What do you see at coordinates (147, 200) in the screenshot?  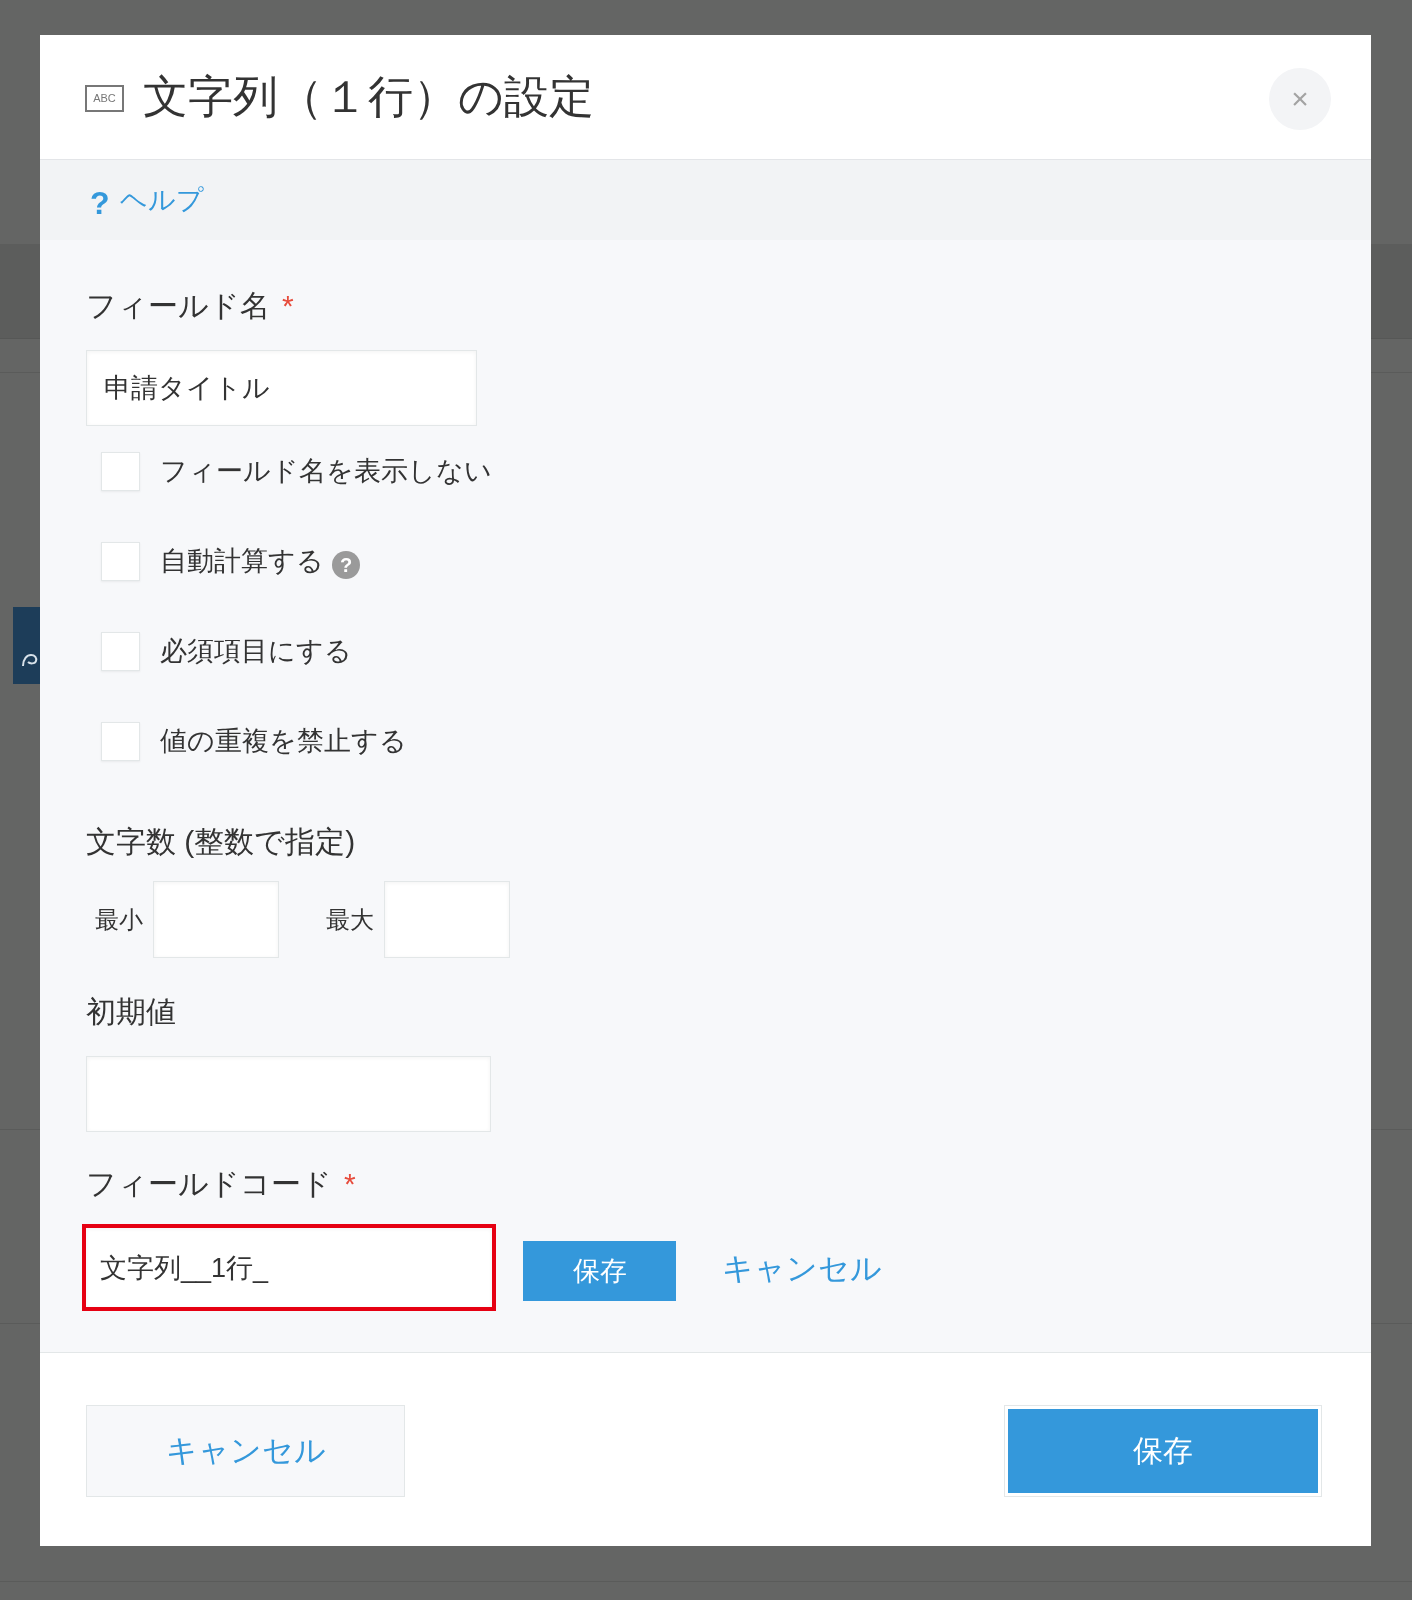 I see `help-link: ? ヘルプ` at bounding box center [147, 200].